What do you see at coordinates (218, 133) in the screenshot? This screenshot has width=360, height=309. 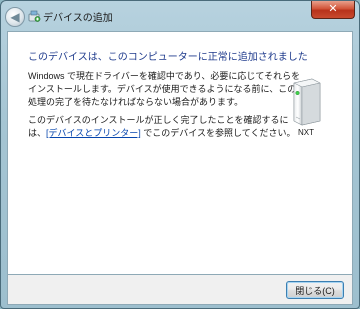 I see `verify-line-2-suffix: でこのデバイスを参照してください。` at bounding box center [218, 133].